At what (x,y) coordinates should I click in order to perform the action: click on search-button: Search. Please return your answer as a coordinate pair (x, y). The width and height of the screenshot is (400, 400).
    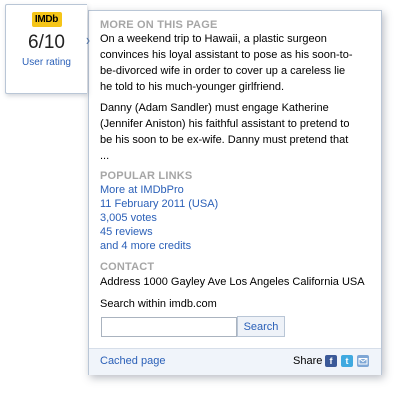
    Looking at the image, I should click on (261, 326).